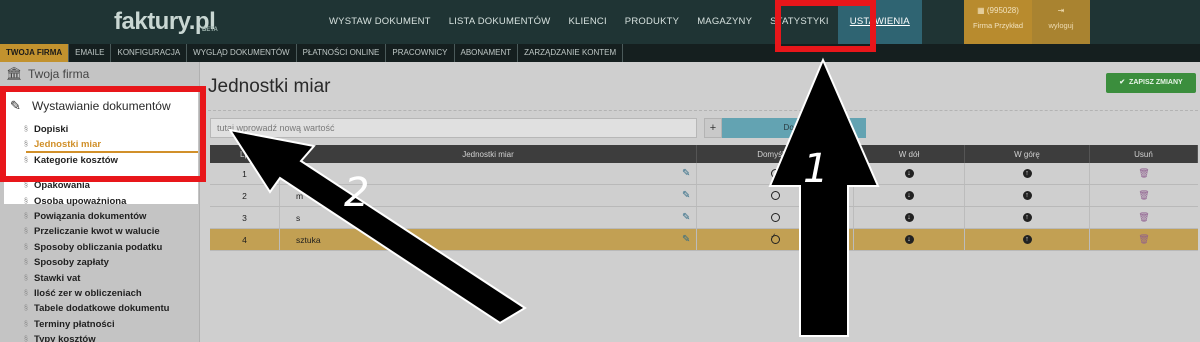 The height and width of the screenshot is (342, 1200). Describe the element at coordinates (1144, 154) in the screenshot. I see `column-header-delete: Usuń` at that location.